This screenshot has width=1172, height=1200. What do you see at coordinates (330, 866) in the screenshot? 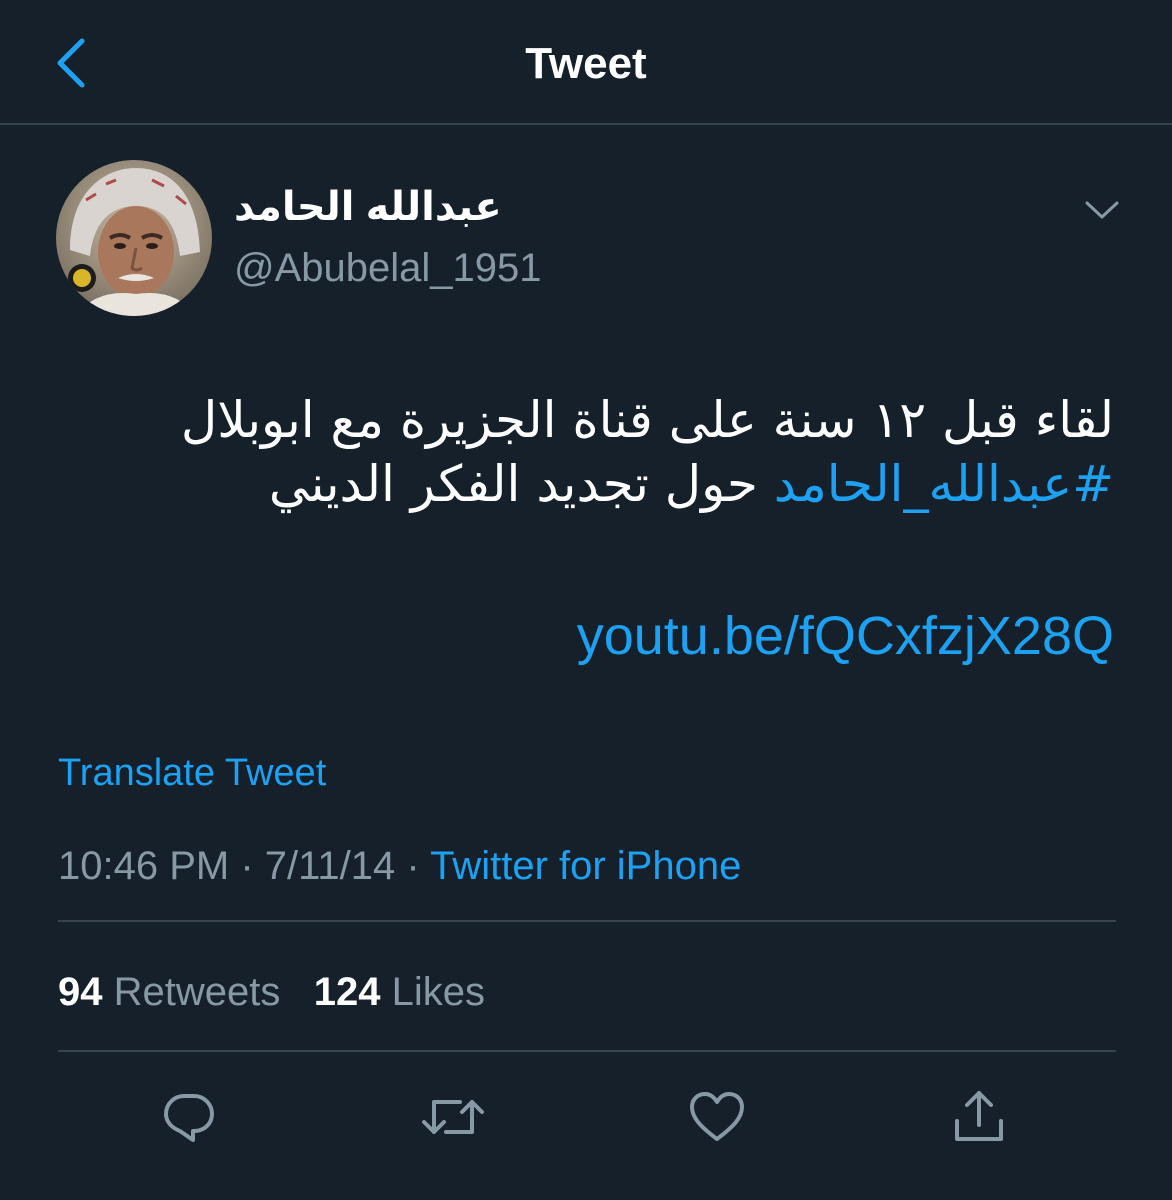
I see `tweet-date: 7/11/14` at bounding box center [330, 866].